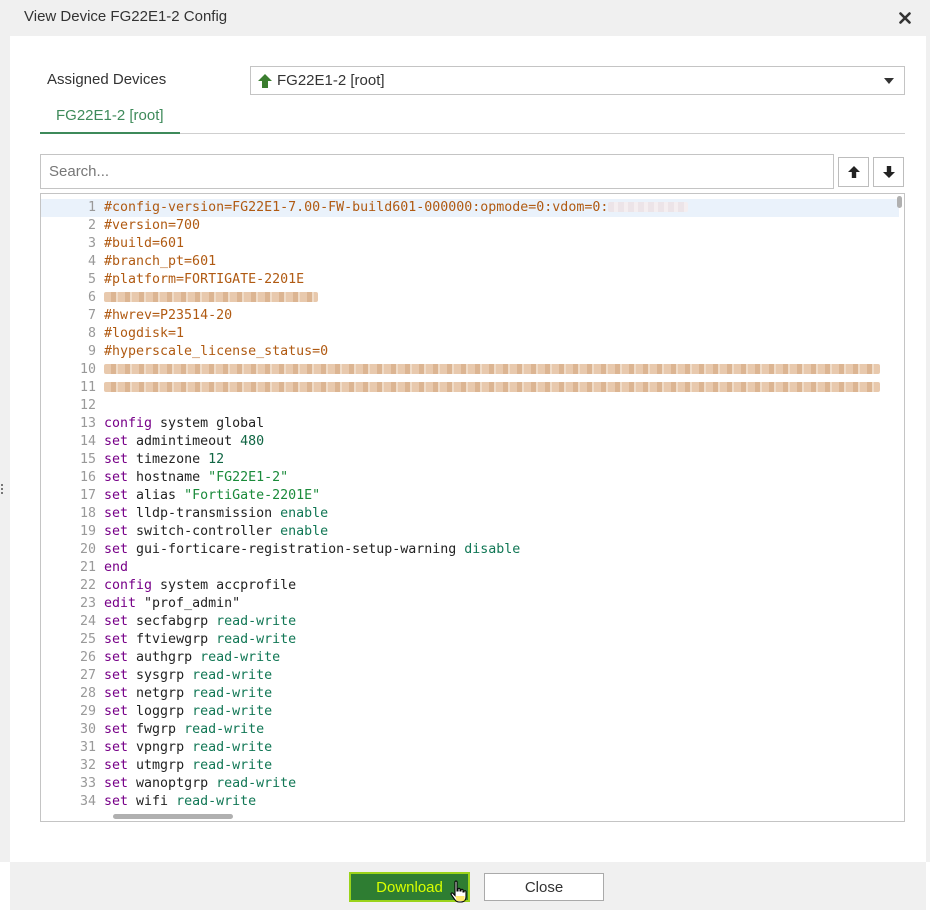 Image resolution: width=930 pixels, height=910 pixels. What do you see at coordinates (91, 225) in the screenshot?
I see `line-number: 2` at bounding box center [91, 225].